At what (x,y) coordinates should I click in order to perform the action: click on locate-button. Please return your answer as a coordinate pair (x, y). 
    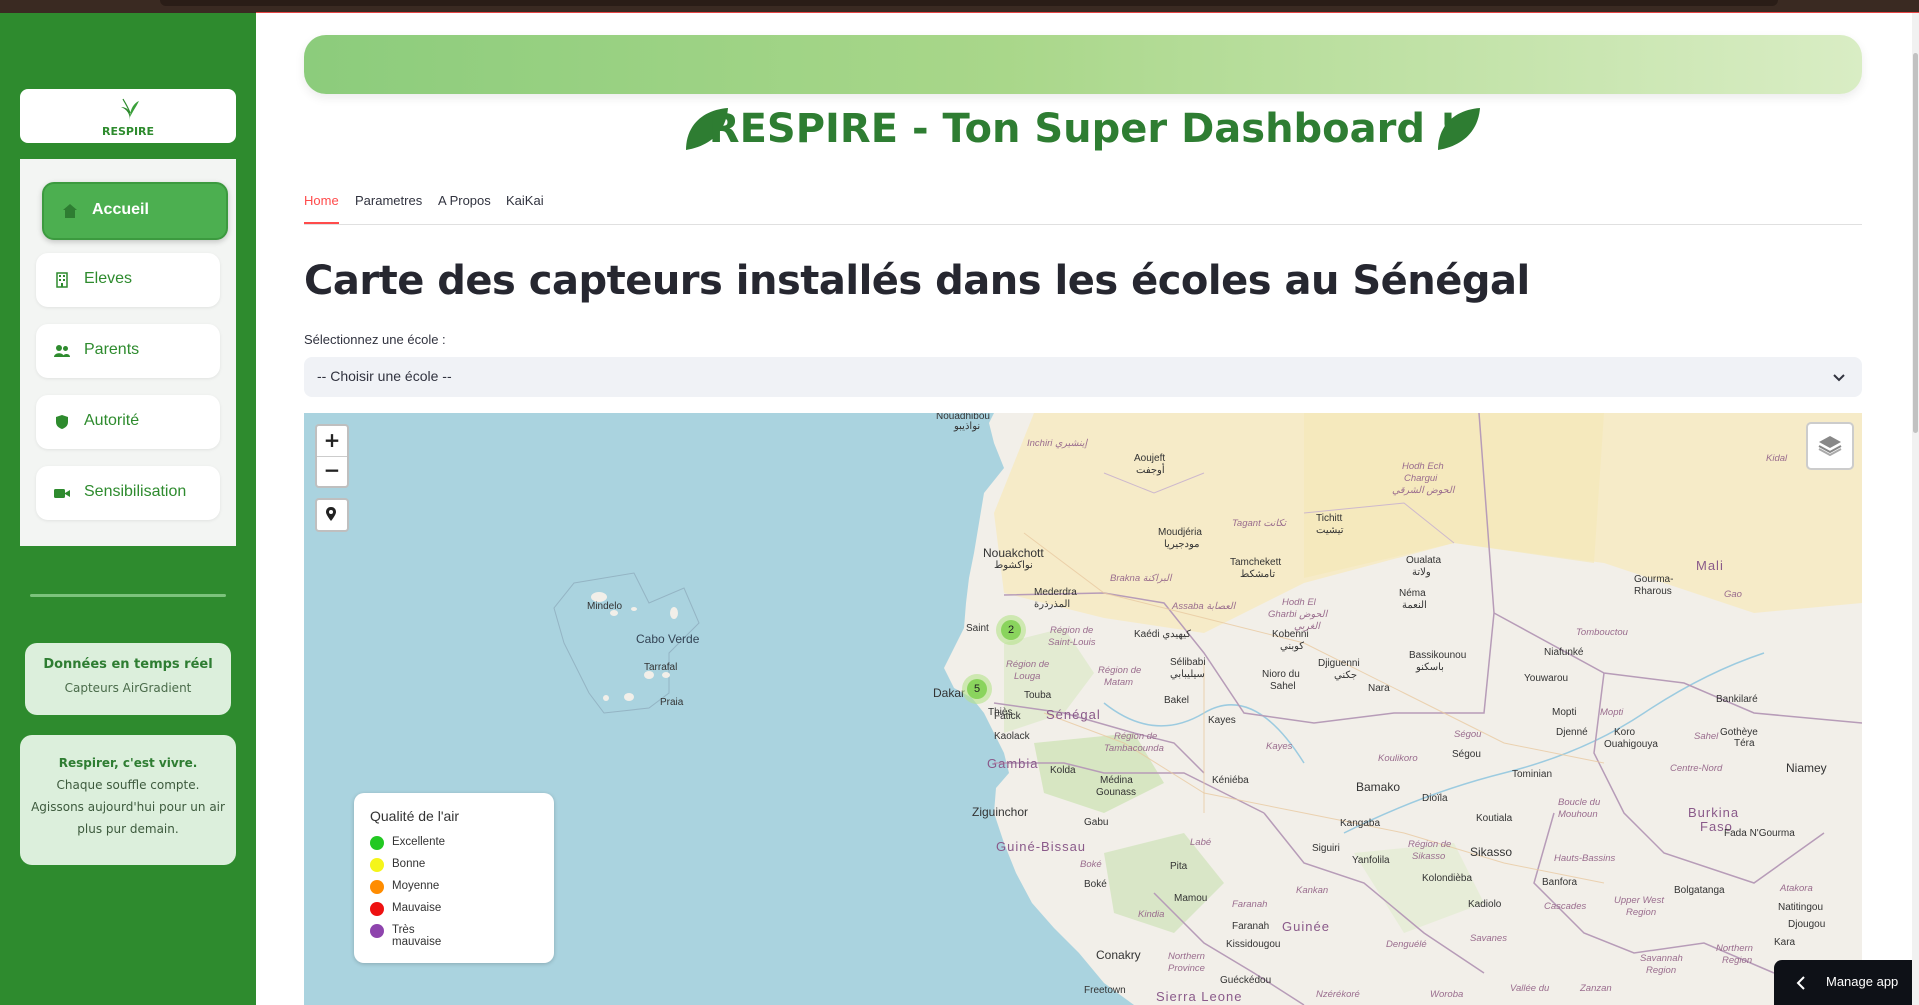
    Looking at the image, I should click on (332, 515).